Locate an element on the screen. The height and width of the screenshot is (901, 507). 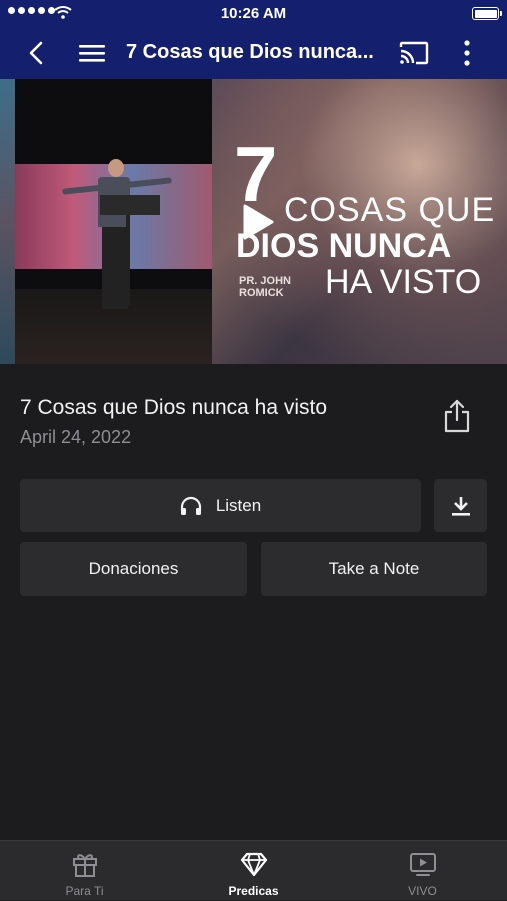
artwork-number: 7 is located at coordinates (256, 174).